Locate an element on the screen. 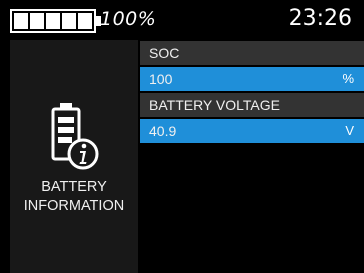  battery-level-icon is located at coordinates (55, 21).